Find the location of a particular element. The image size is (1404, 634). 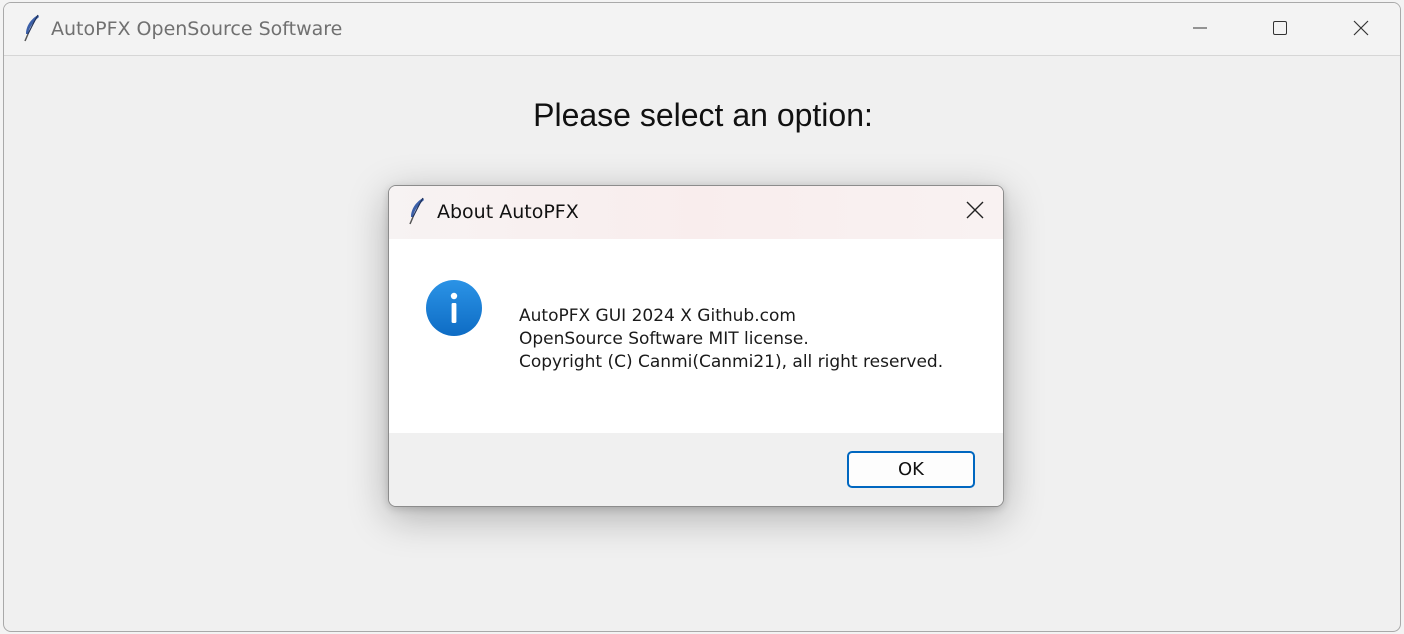

dialog-close-button is located at coordinates (975, 212).